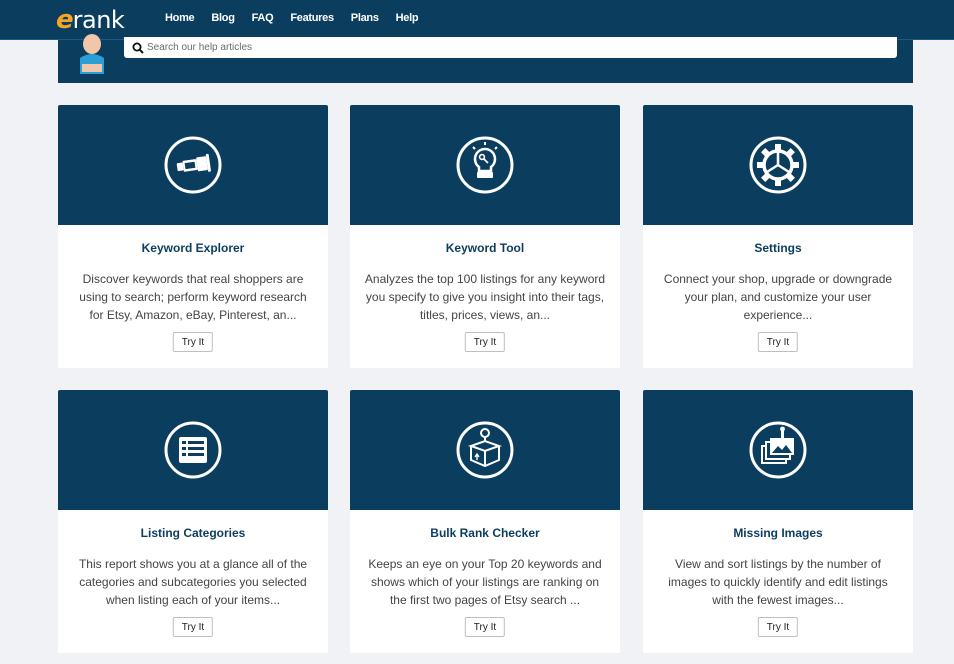 Image resolution: width=954 pixels, height=664 pixels. Describe the element at coordinates (778, 248) in the screenshot. I see `card-title: Settings` at that location.